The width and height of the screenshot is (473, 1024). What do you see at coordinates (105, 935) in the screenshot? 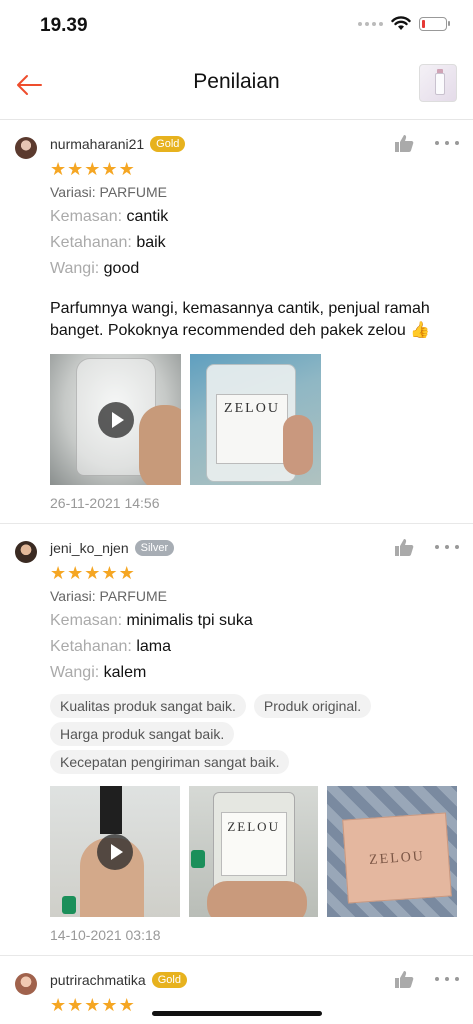
I see `review-date: 14-10-2021 03:18` at bounding box center [105, 935].